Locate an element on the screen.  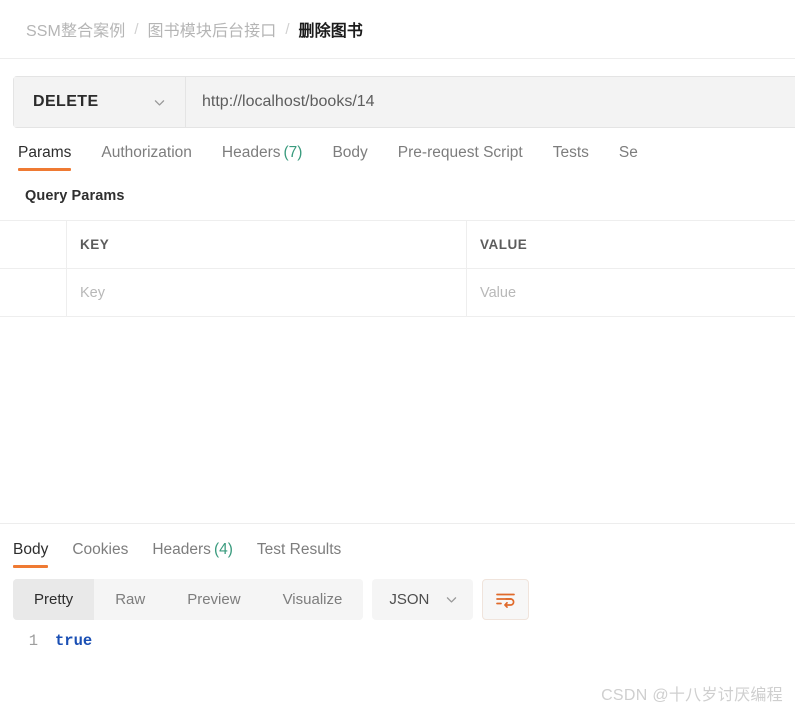
response-tab-cookies: Cookies is located at coordinates (100, 554).